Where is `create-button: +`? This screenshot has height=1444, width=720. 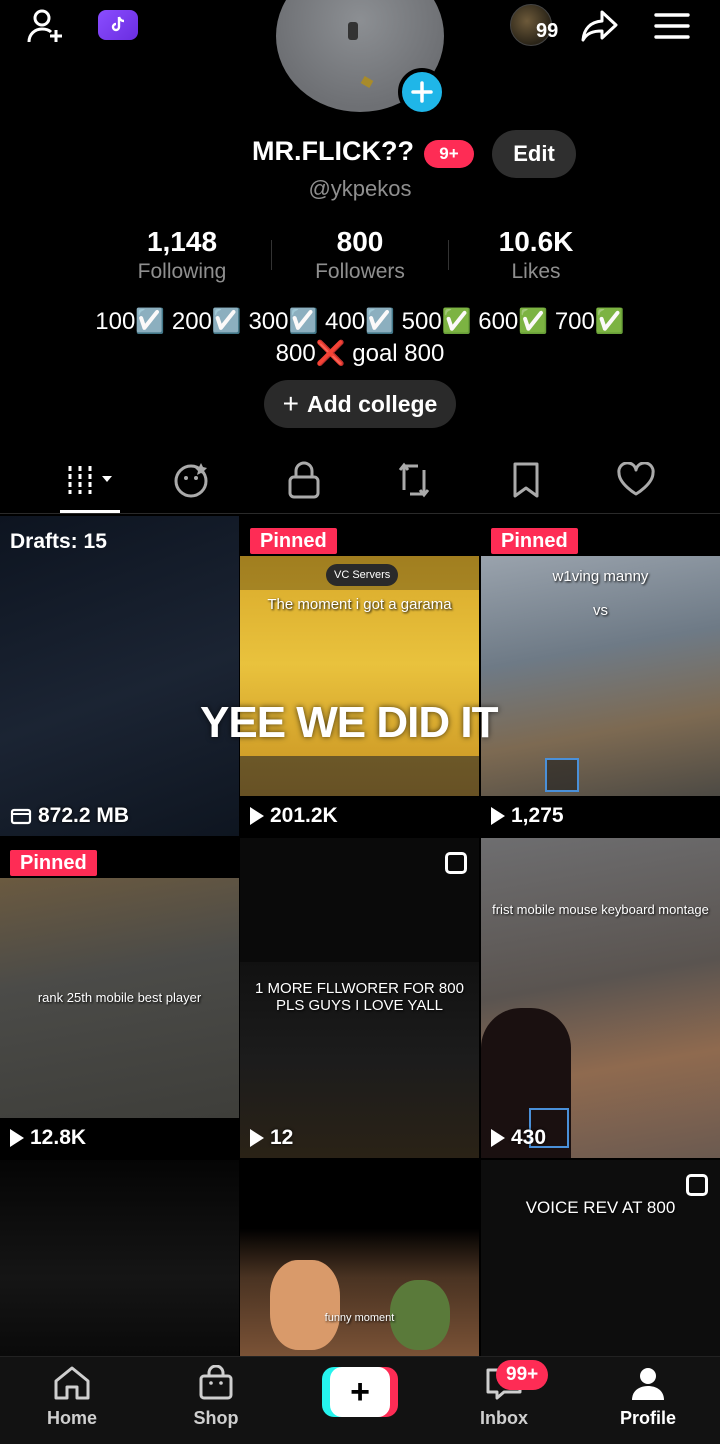 create-button: + is located at coordinates (360, 1392).